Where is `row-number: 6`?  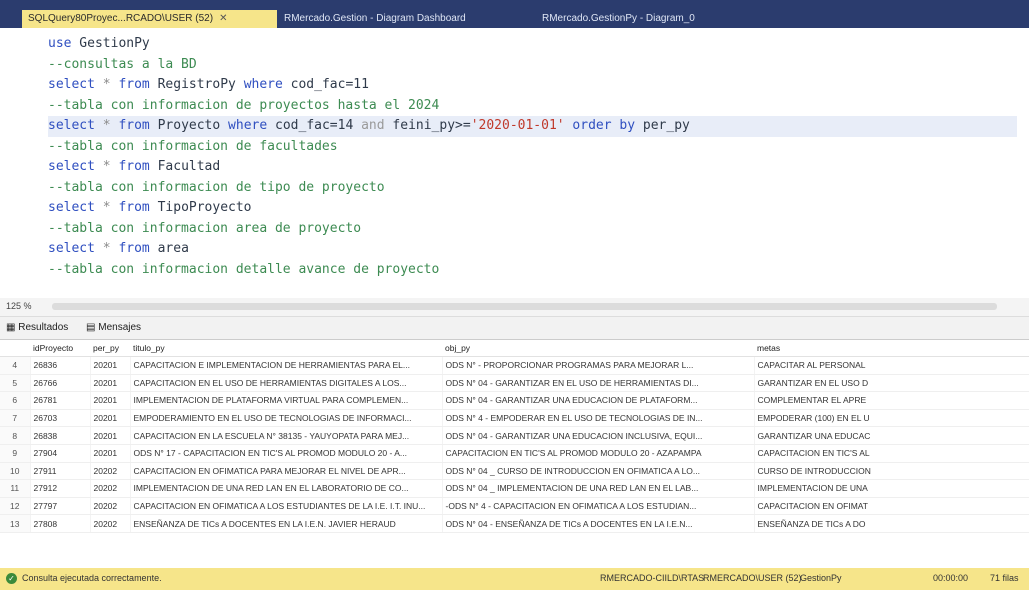 row-number: 6 is located at coordinates (15, 400).